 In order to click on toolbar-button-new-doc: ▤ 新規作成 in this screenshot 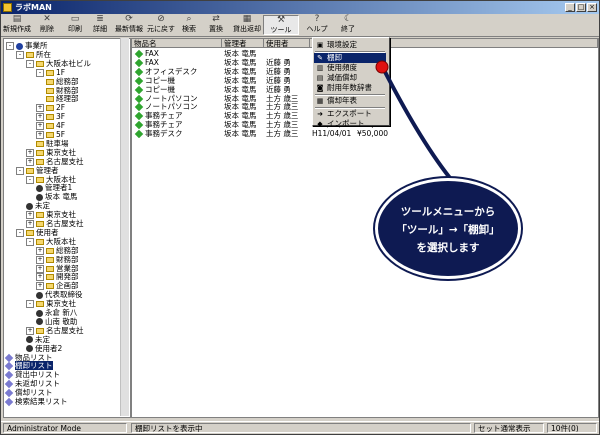, I will do `click(17, 25)`.